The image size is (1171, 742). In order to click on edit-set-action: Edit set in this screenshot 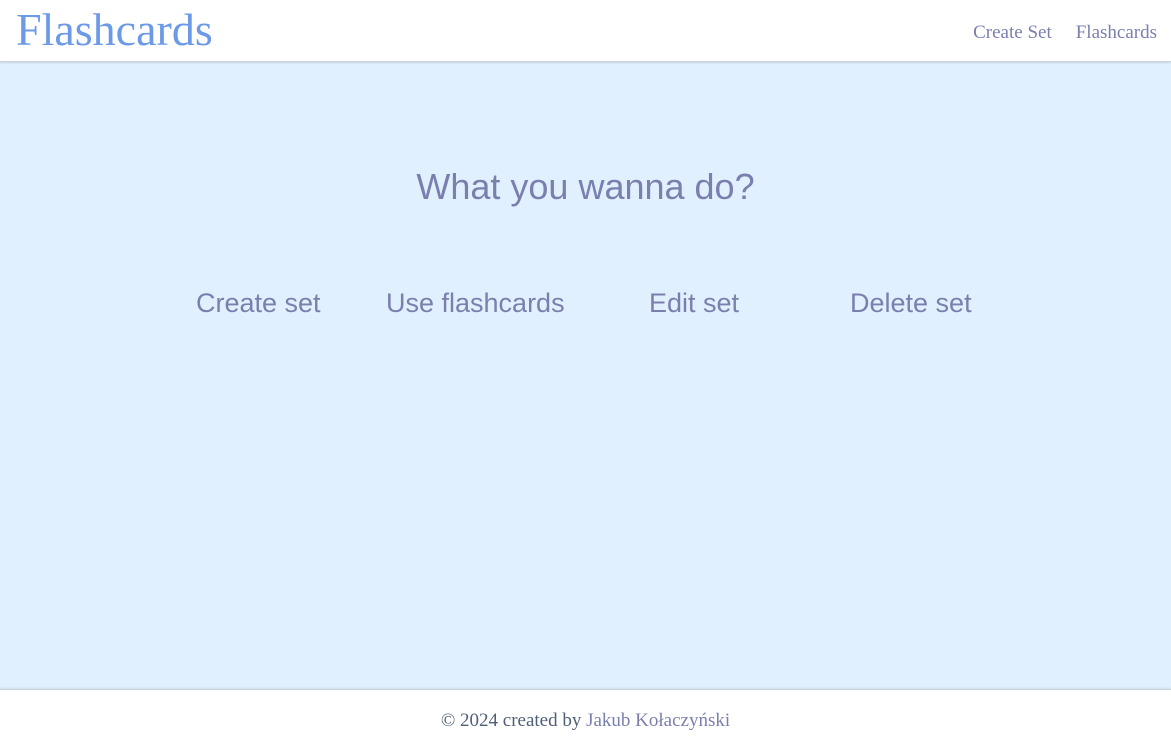, I will do `click(694, 303)`.